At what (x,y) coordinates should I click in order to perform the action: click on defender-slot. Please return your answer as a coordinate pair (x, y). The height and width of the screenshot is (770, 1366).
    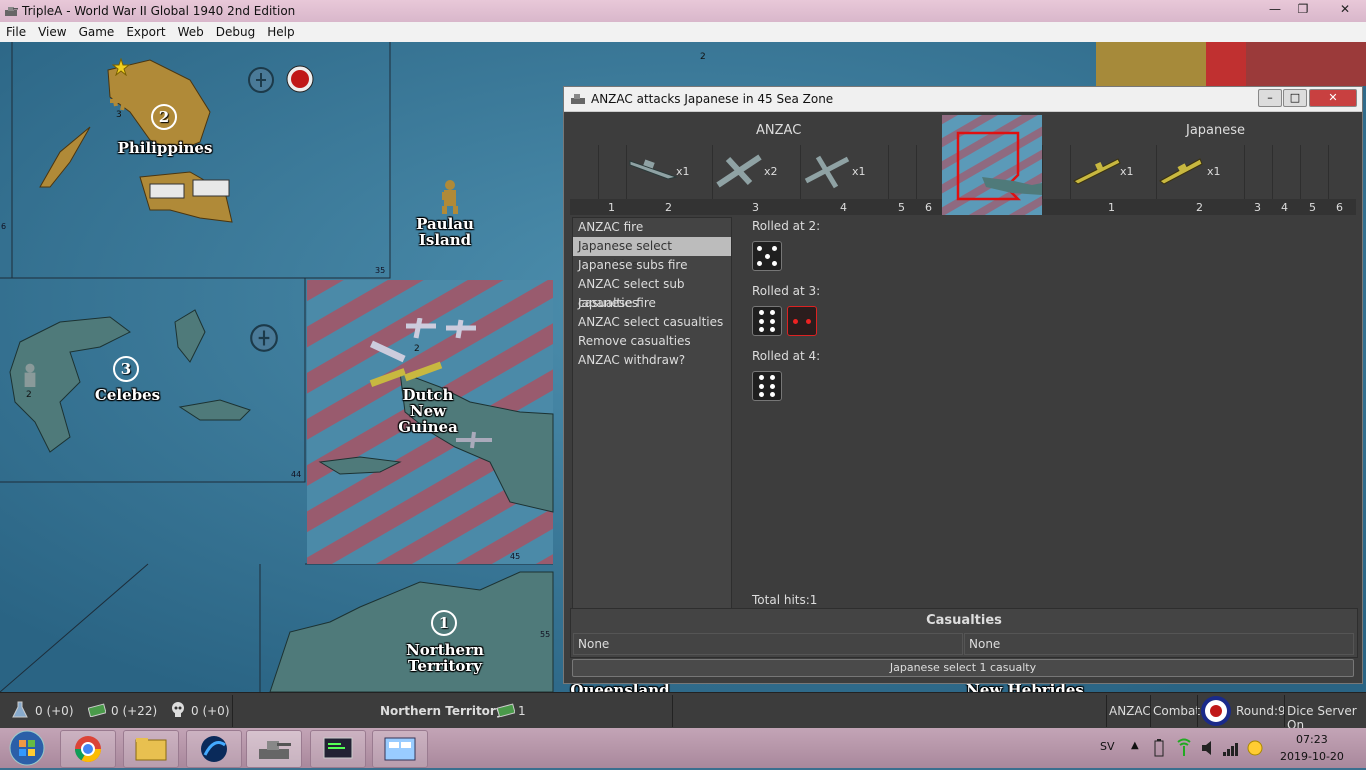
    Looking at the image, I should click on (1342, 172).